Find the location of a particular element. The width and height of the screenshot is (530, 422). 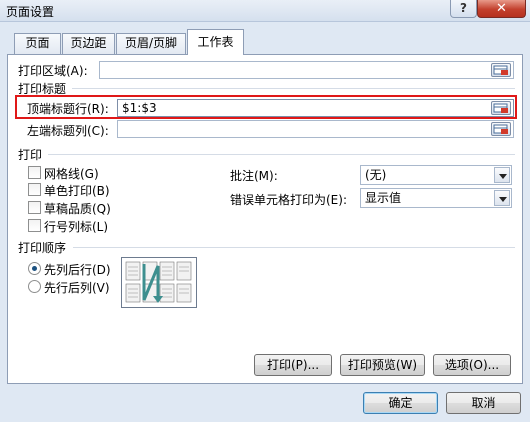

close-button: ✕ is located at coordinates (501, 9).